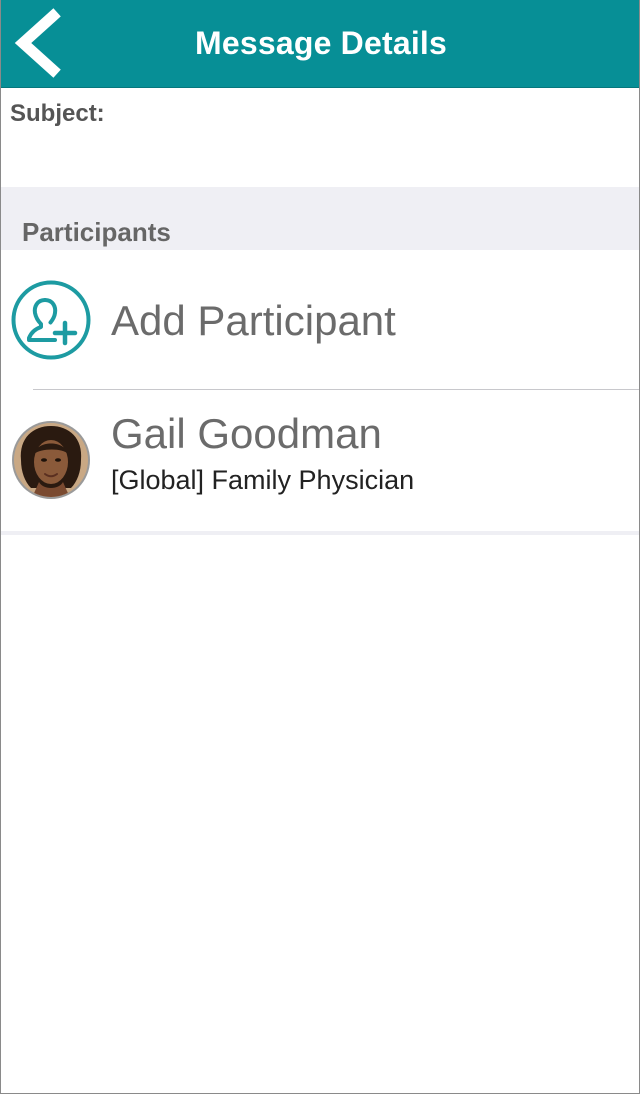  I want to click on participant-name: Gail Goodman, so click(246, 433).